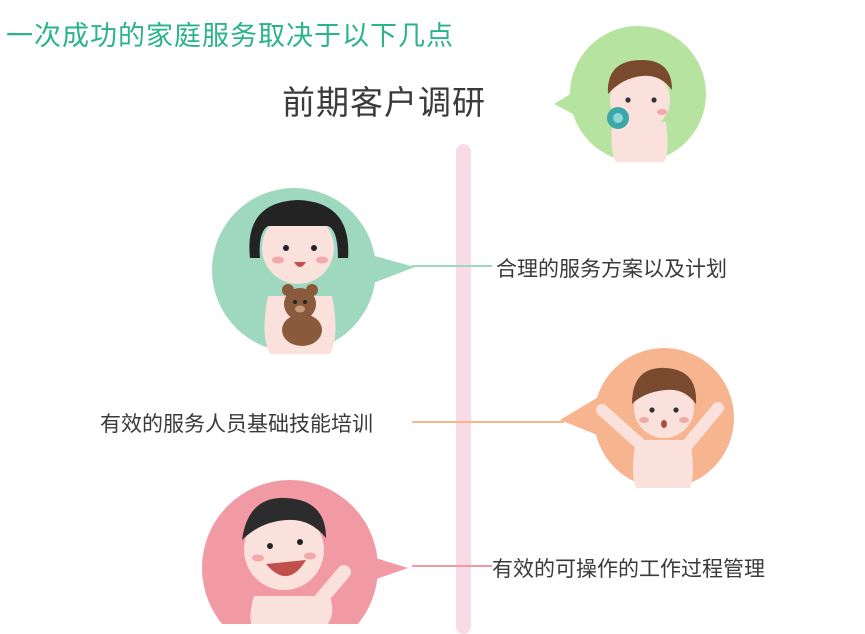  I want to click on section-title: 前期客户调研, so click(384, 102).